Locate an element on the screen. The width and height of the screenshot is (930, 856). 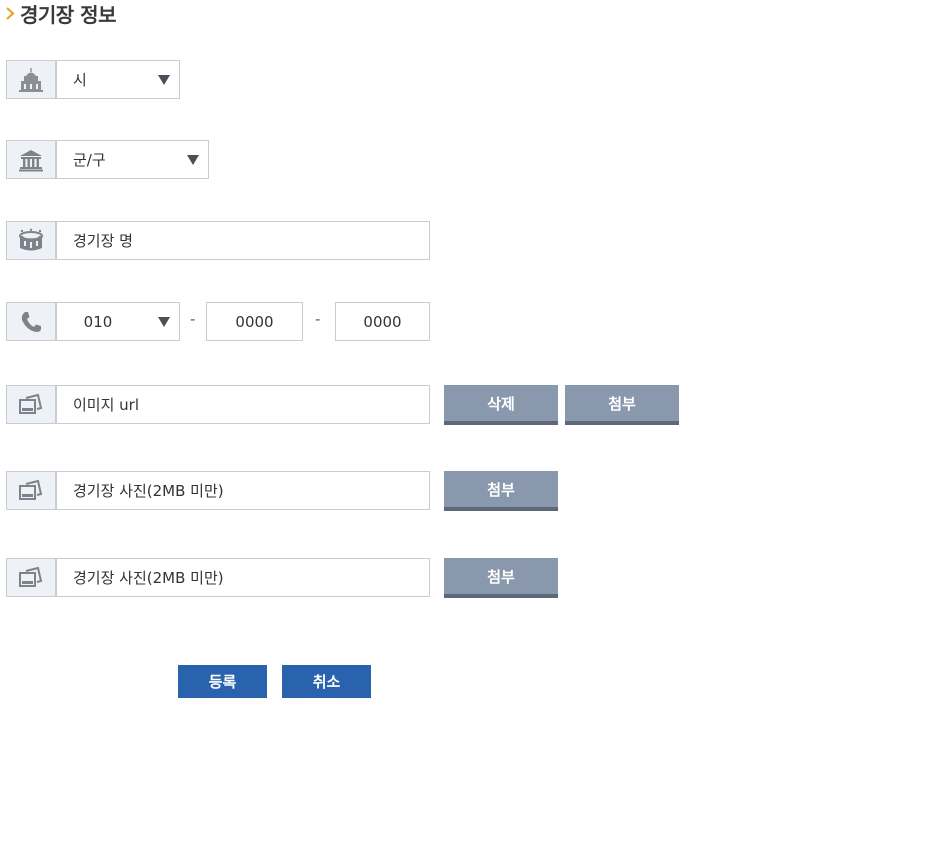
stadium-photo-2-input: 경기장 사진(2MB 미만) is located at coordinates (243, 577).